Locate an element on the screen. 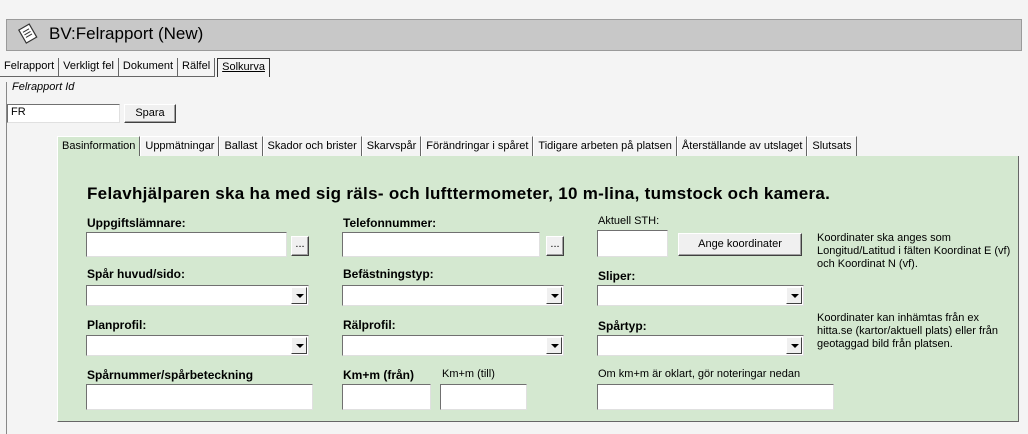  sliper-select is located at coordinates (700, 295).